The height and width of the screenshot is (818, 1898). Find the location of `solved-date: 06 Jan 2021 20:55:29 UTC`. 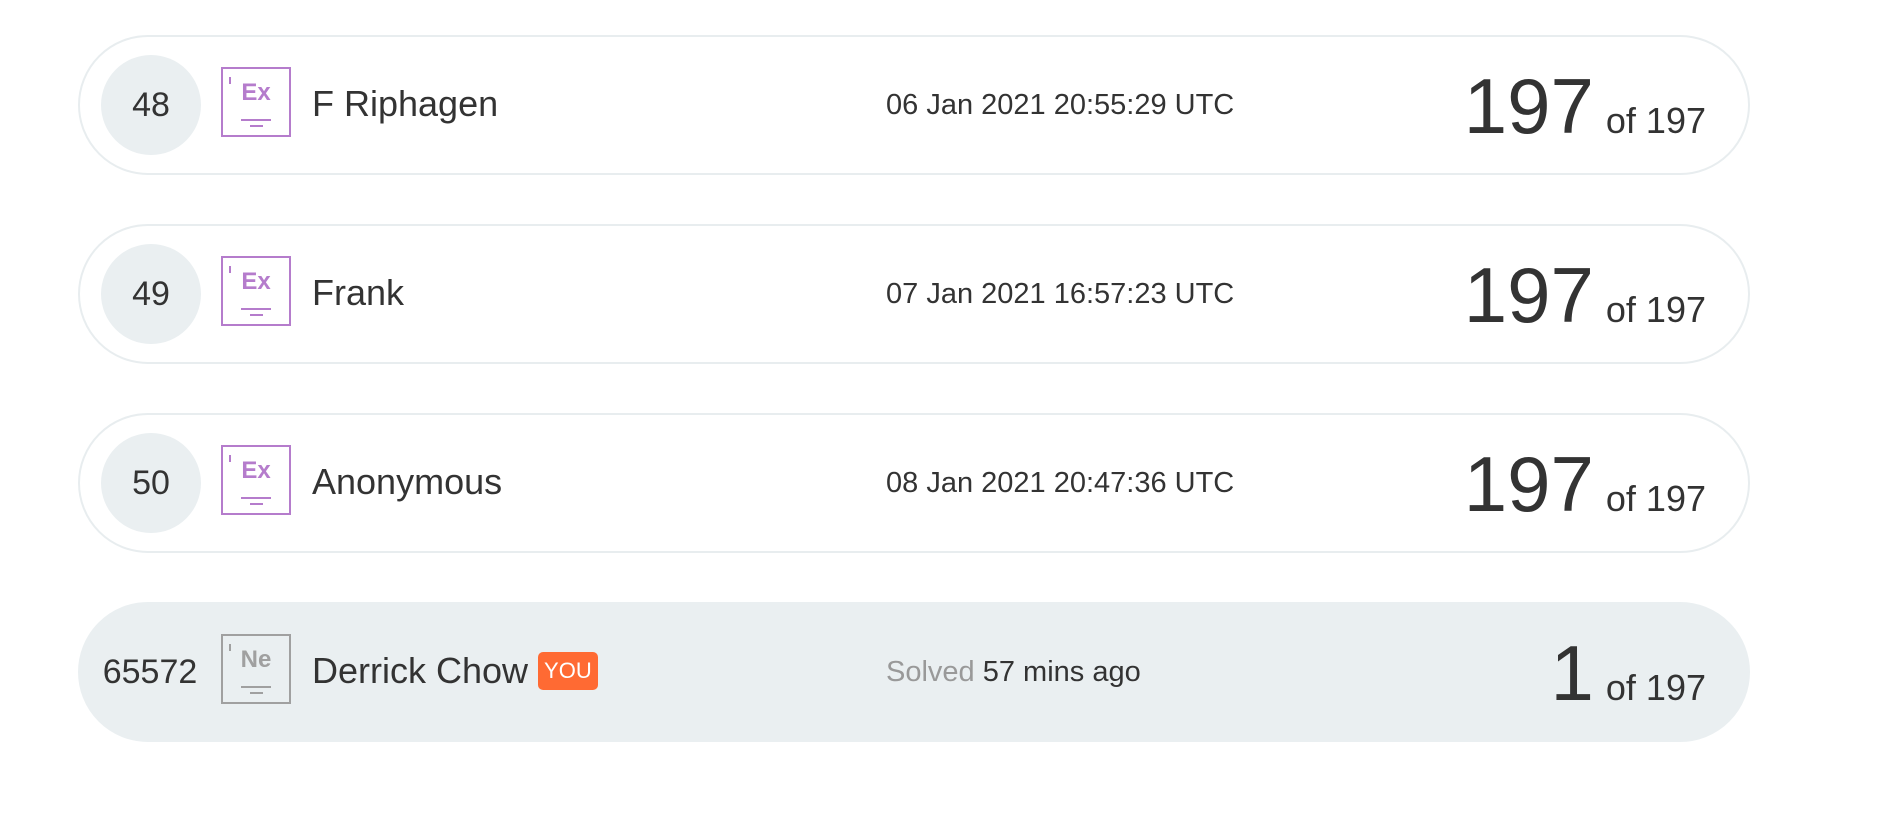

solved-date: 06 Jan 2021 20:55:29 UTC is located at coordinates (1060, 105).